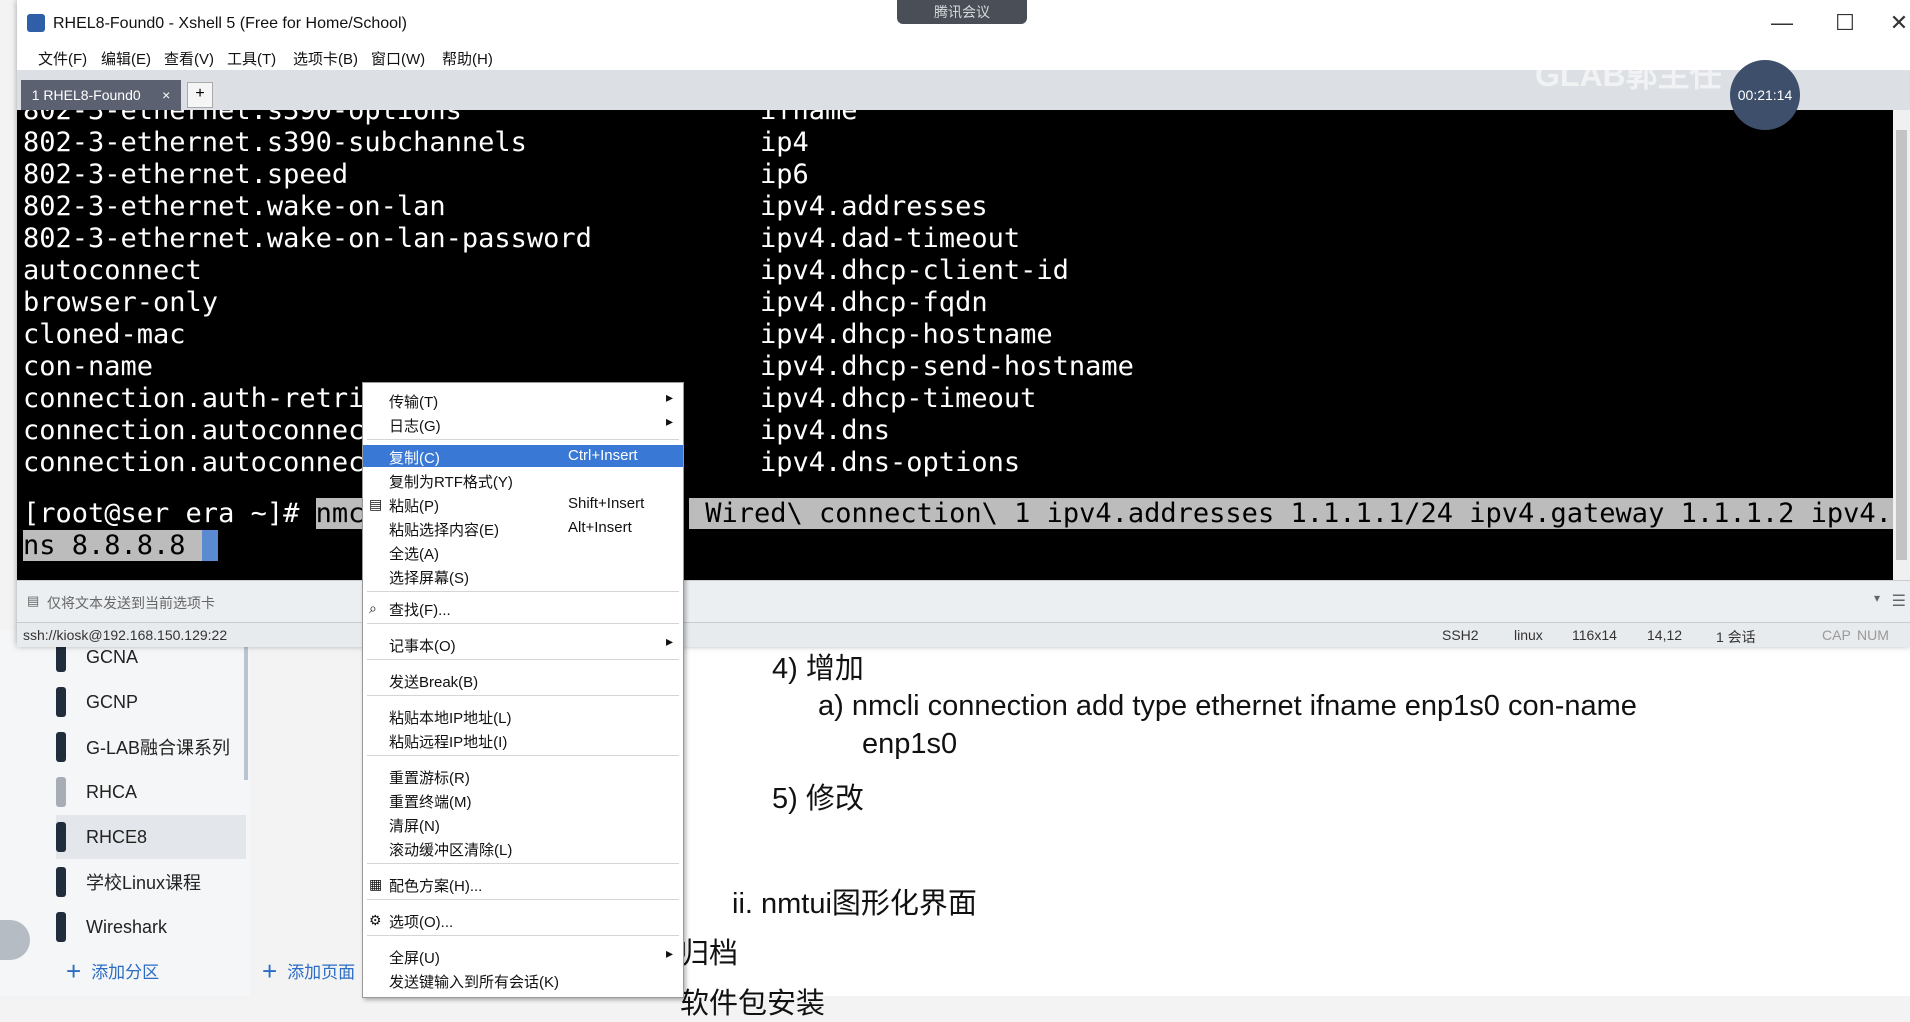  What do you see at coordinates (523, 716) in the screenshot?
I see `menu-item-paste-local-ip: 粘贴本地IP地址(L)` at bounding box center [523, 716].